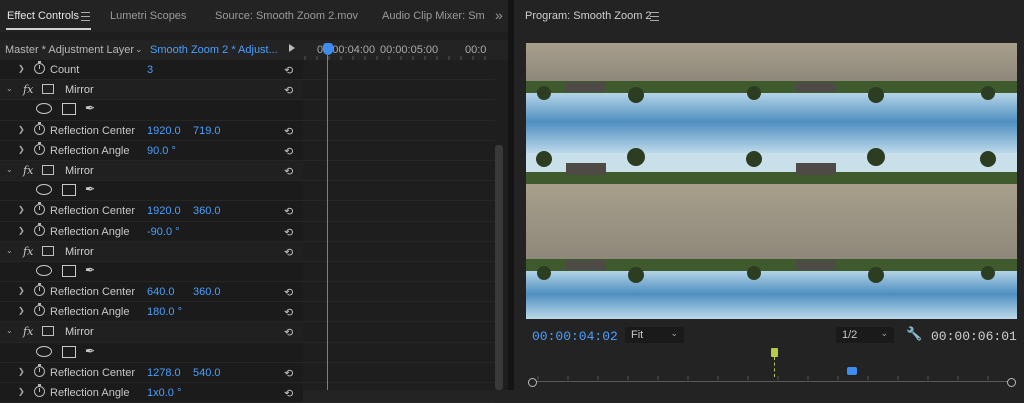 Image resolution: width=1024 pixels, height=403 pixels. Describe the element at coordinates (1011, 382) in the screenshot. I see `zoom-scroll-end-handle` at that location.